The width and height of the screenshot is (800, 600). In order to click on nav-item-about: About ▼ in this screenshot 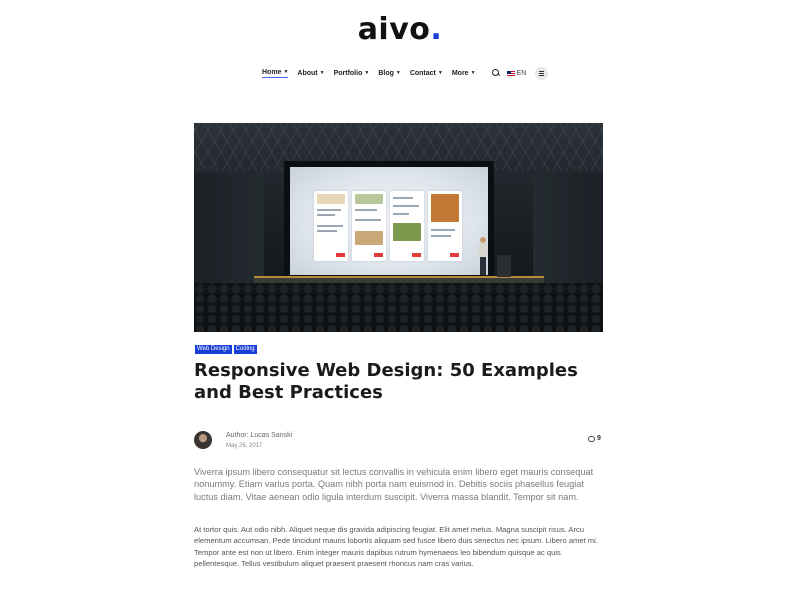, I will do `click(310, 73)`.